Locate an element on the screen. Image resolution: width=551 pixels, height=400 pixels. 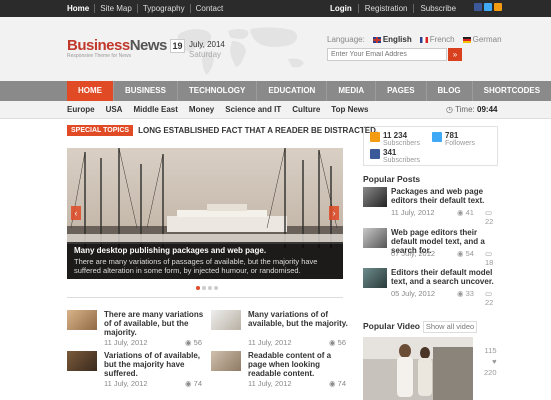
date-month-year: July, 2014 is located at coordinates (207, 44).